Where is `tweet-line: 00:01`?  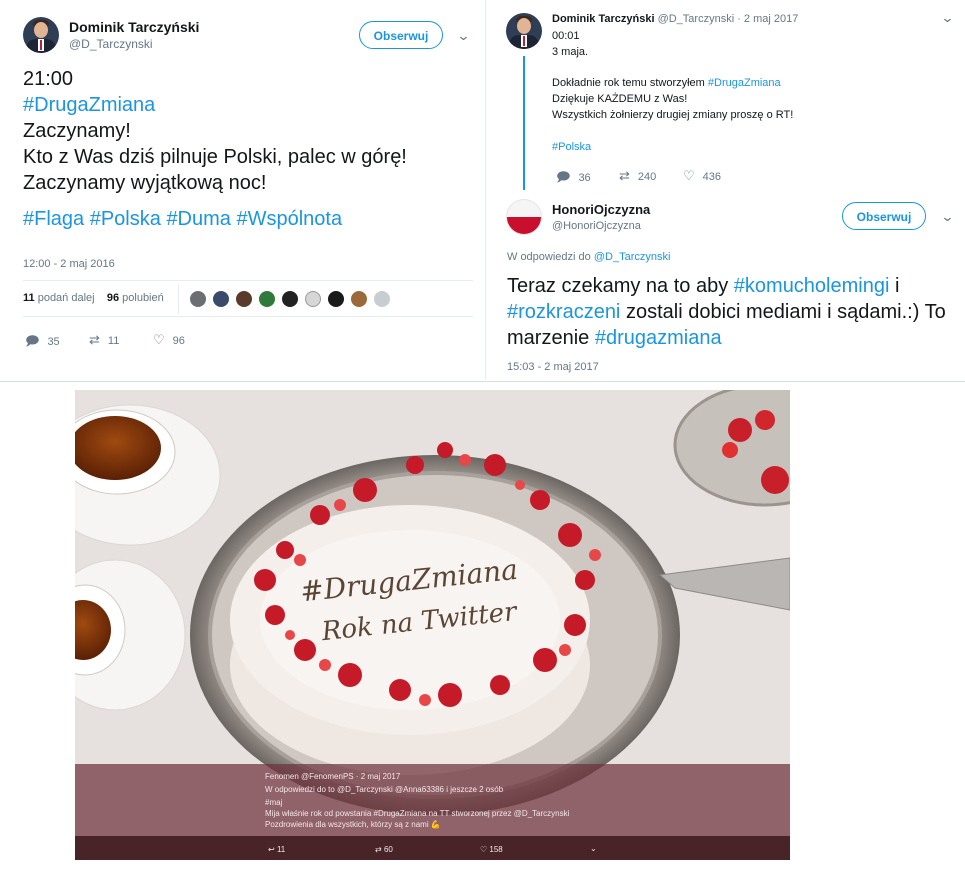 tweet-line: 00:01 is located at coordinates (566, 36).